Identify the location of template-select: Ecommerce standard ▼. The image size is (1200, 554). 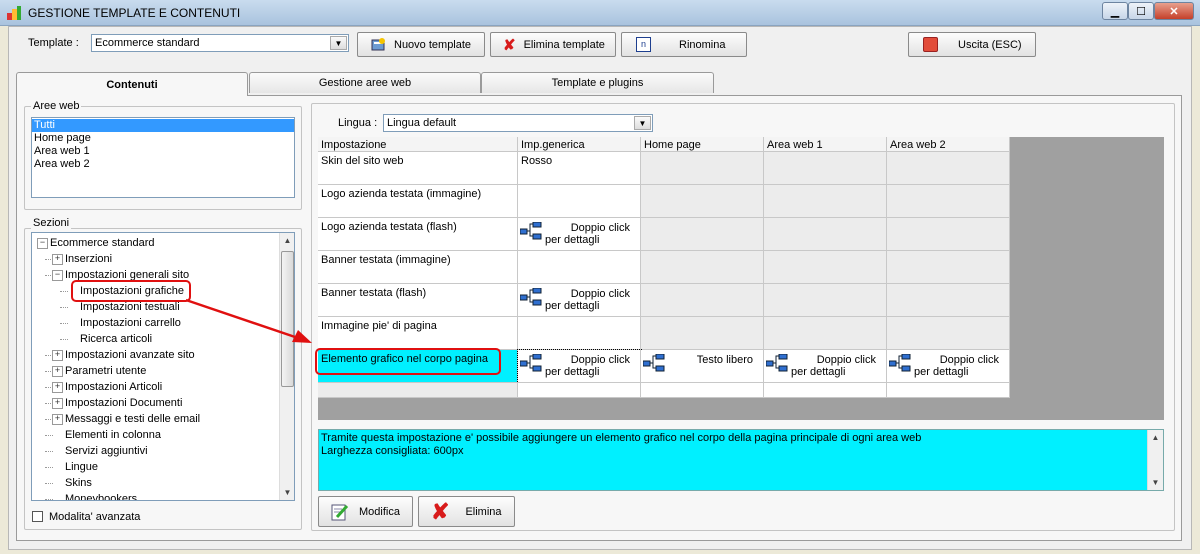
(220, 43).